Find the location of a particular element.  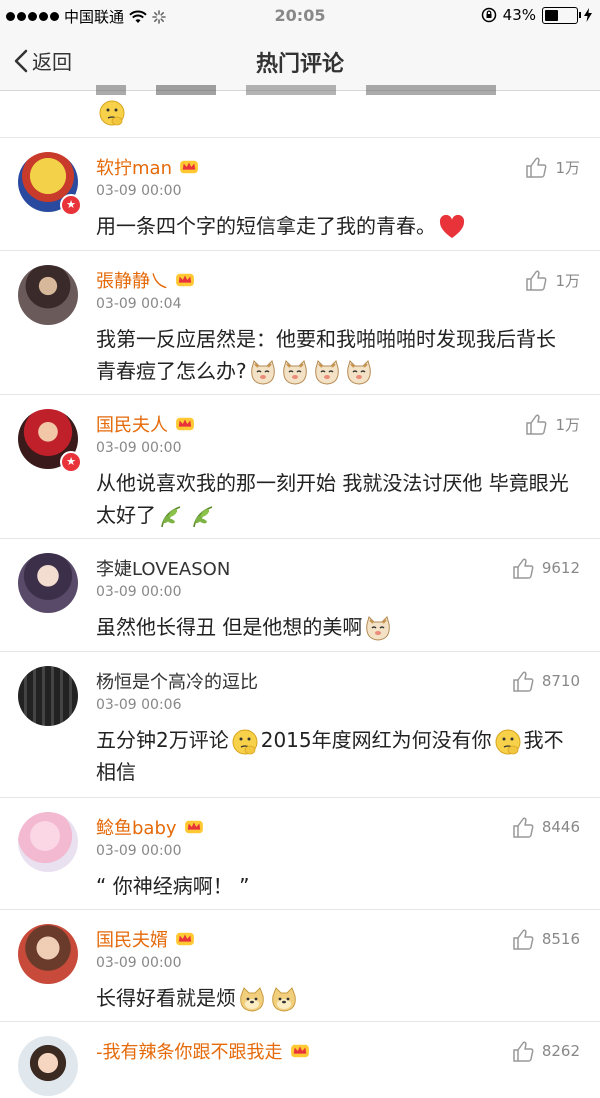

username-text: -我有辣条你跟不跟我走 is located at coordinates (189, 1052).